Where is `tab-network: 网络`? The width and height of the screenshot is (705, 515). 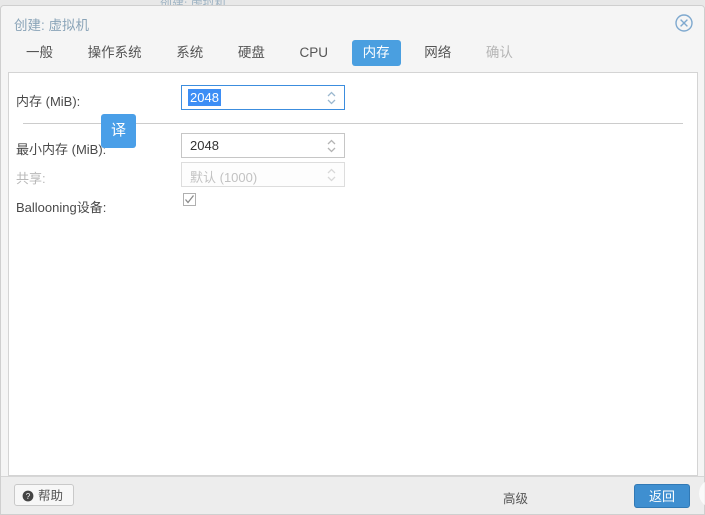 tab-network: 网络 is located at coordinates (437, 53).